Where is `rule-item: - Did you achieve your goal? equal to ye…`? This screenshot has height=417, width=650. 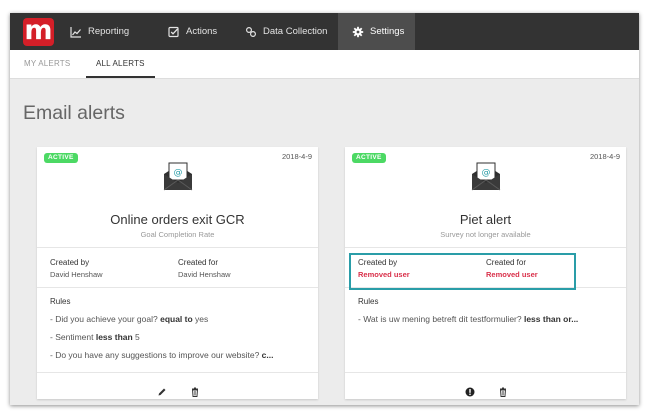
rule-item: - Did you achieve your goal? equal to ye… is located at coordinates (181, 319).